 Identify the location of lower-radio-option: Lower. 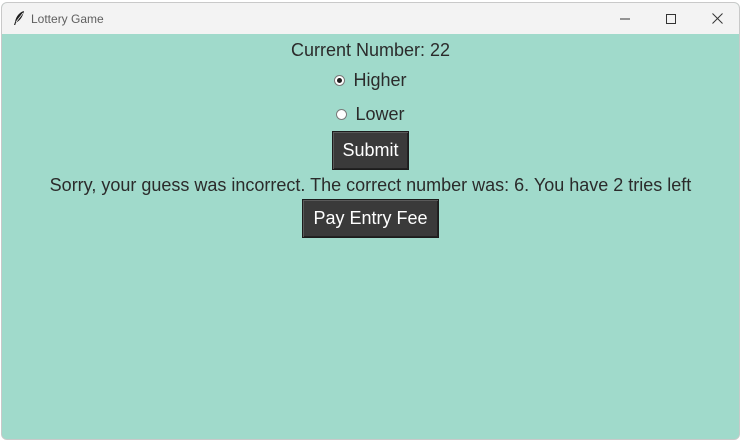
(370, 114).